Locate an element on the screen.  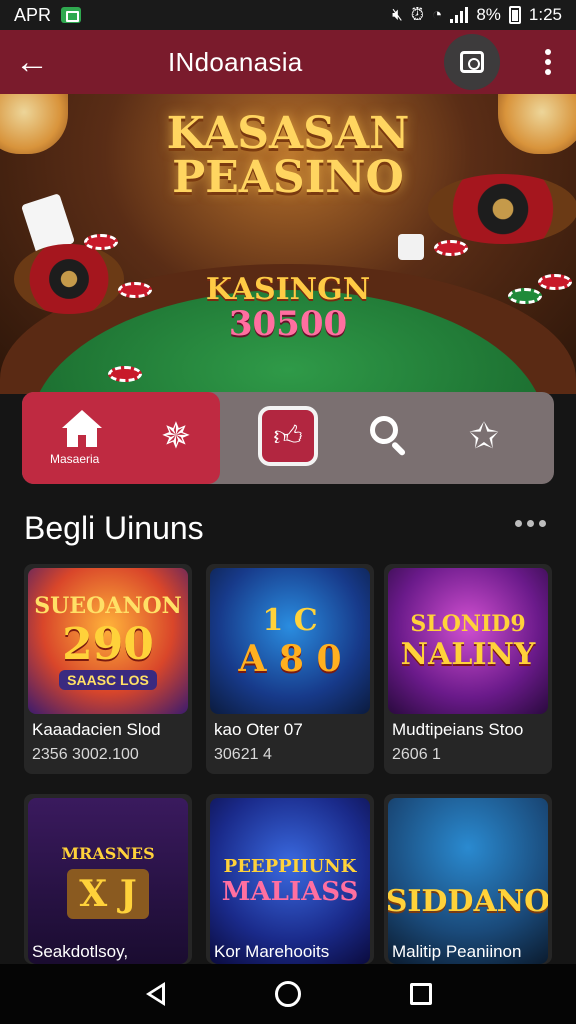
camera-icon is located at coordinates (472, 62).